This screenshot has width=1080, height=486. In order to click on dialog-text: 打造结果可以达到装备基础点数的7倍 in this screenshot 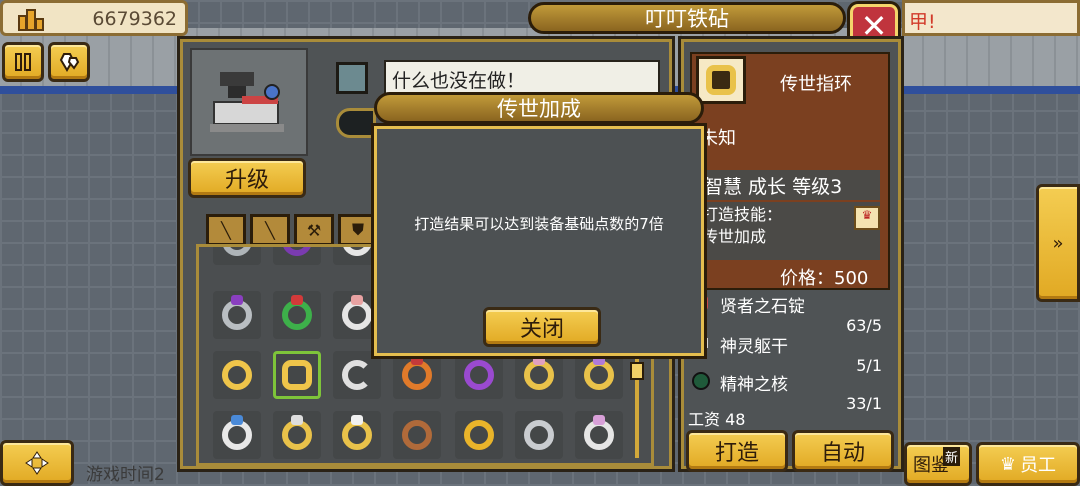, I will do `click(539, 224)`.